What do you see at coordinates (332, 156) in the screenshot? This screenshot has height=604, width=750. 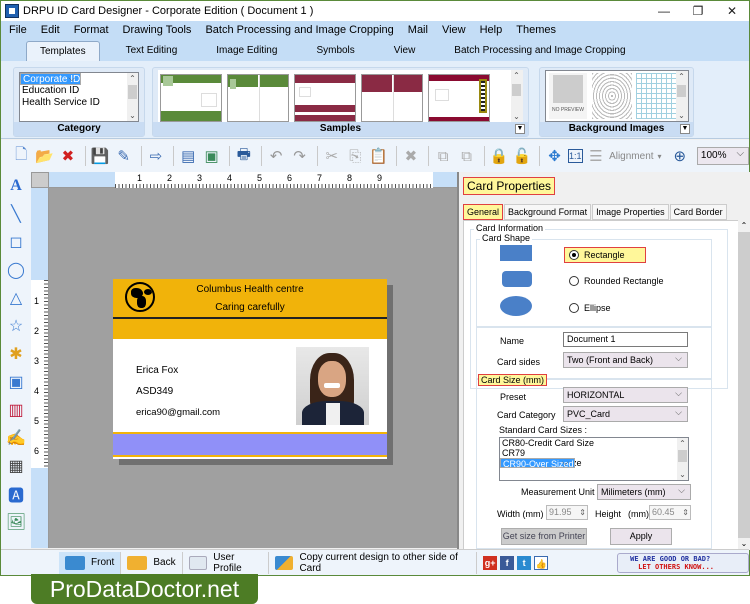 I see `cut-icon: ✂` at bounding box center [332, 156].